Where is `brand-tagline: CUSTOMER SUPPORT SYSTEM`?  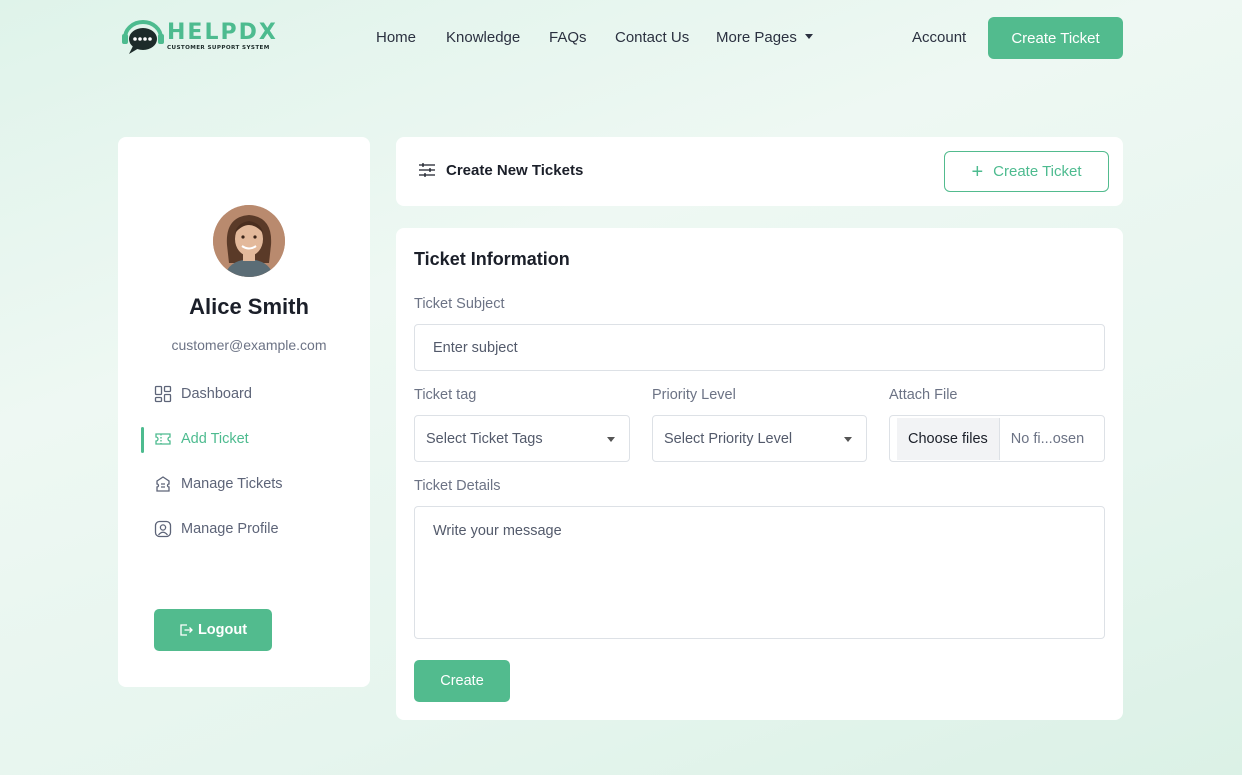 brand-tagline: CUSTOMER SUPPORT SYSTEM is located at coordinates (218, 48).